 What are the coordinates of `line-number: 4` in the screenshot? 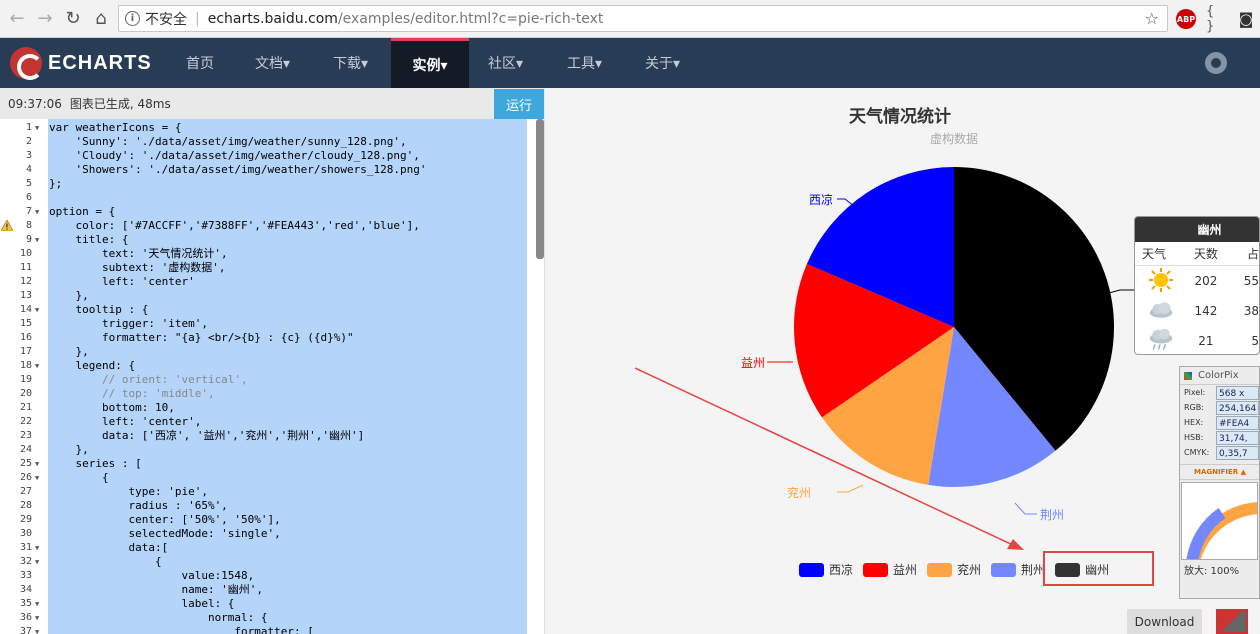 It's located at (28, 169).